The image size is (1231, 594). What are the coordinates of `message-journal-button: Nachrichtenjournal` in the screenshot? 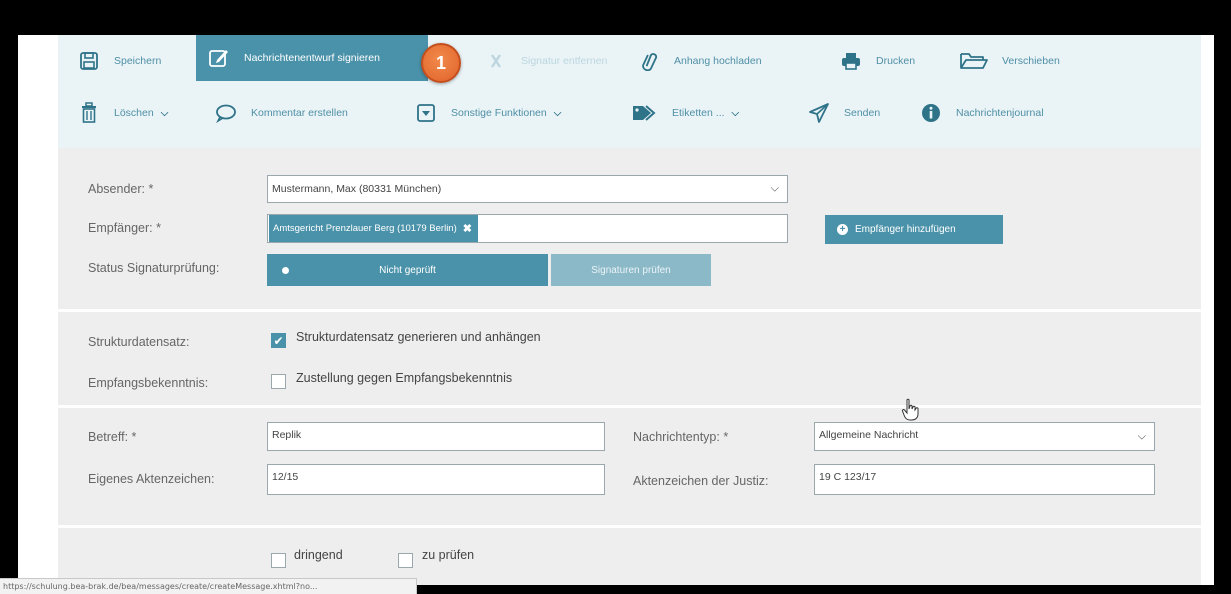 It's located at (981, 113).